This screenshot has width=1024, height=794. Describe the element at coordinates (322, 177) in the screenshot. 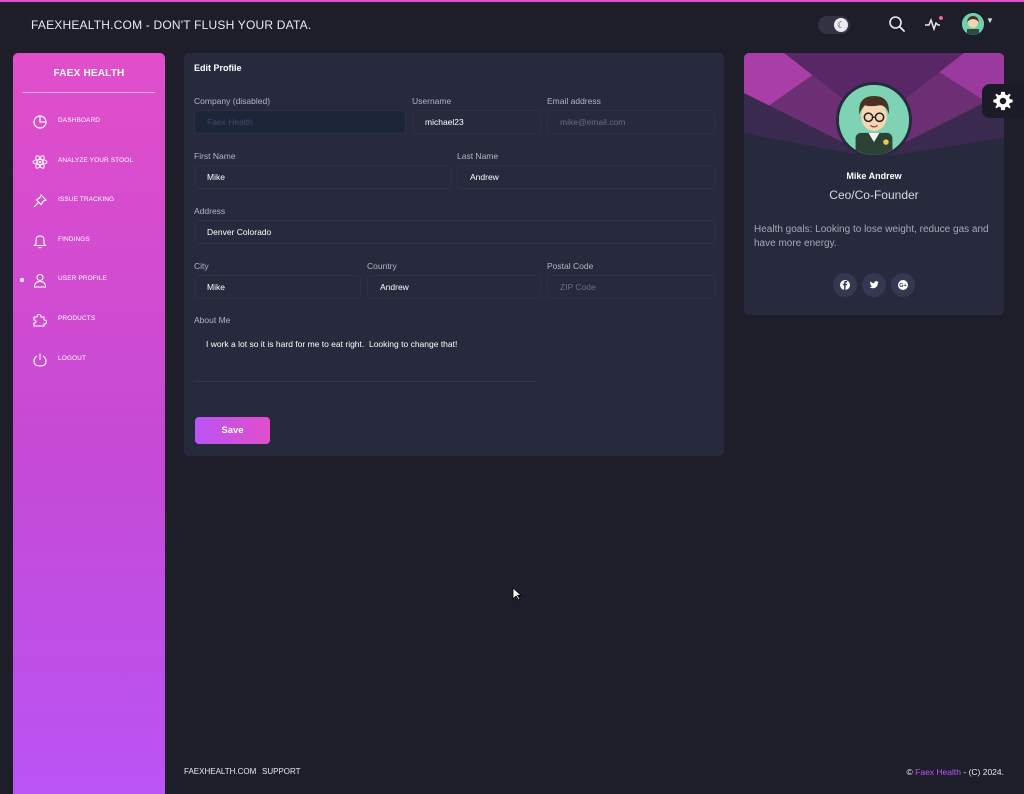

I see `first-name-field` at that location.